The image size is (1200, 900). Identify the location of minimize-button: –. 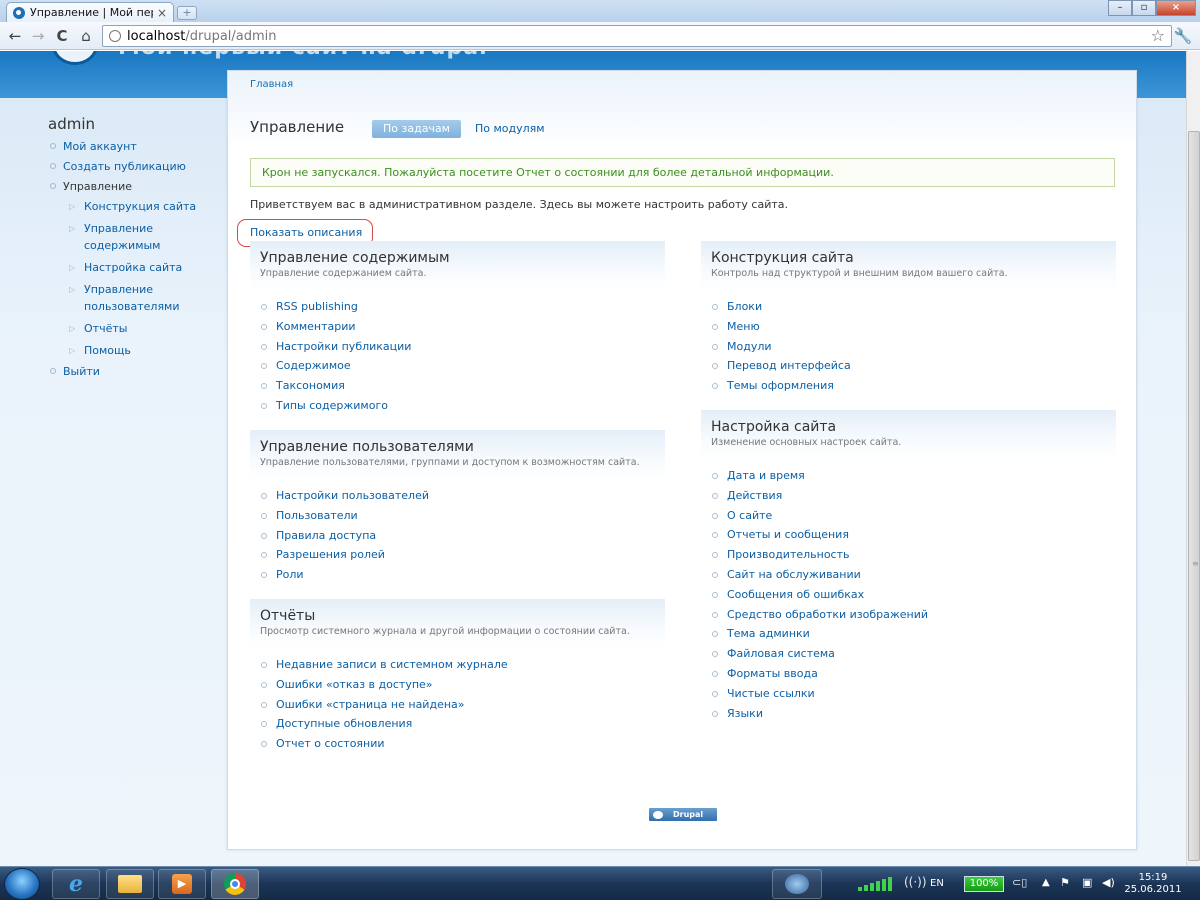
(1120, 8).